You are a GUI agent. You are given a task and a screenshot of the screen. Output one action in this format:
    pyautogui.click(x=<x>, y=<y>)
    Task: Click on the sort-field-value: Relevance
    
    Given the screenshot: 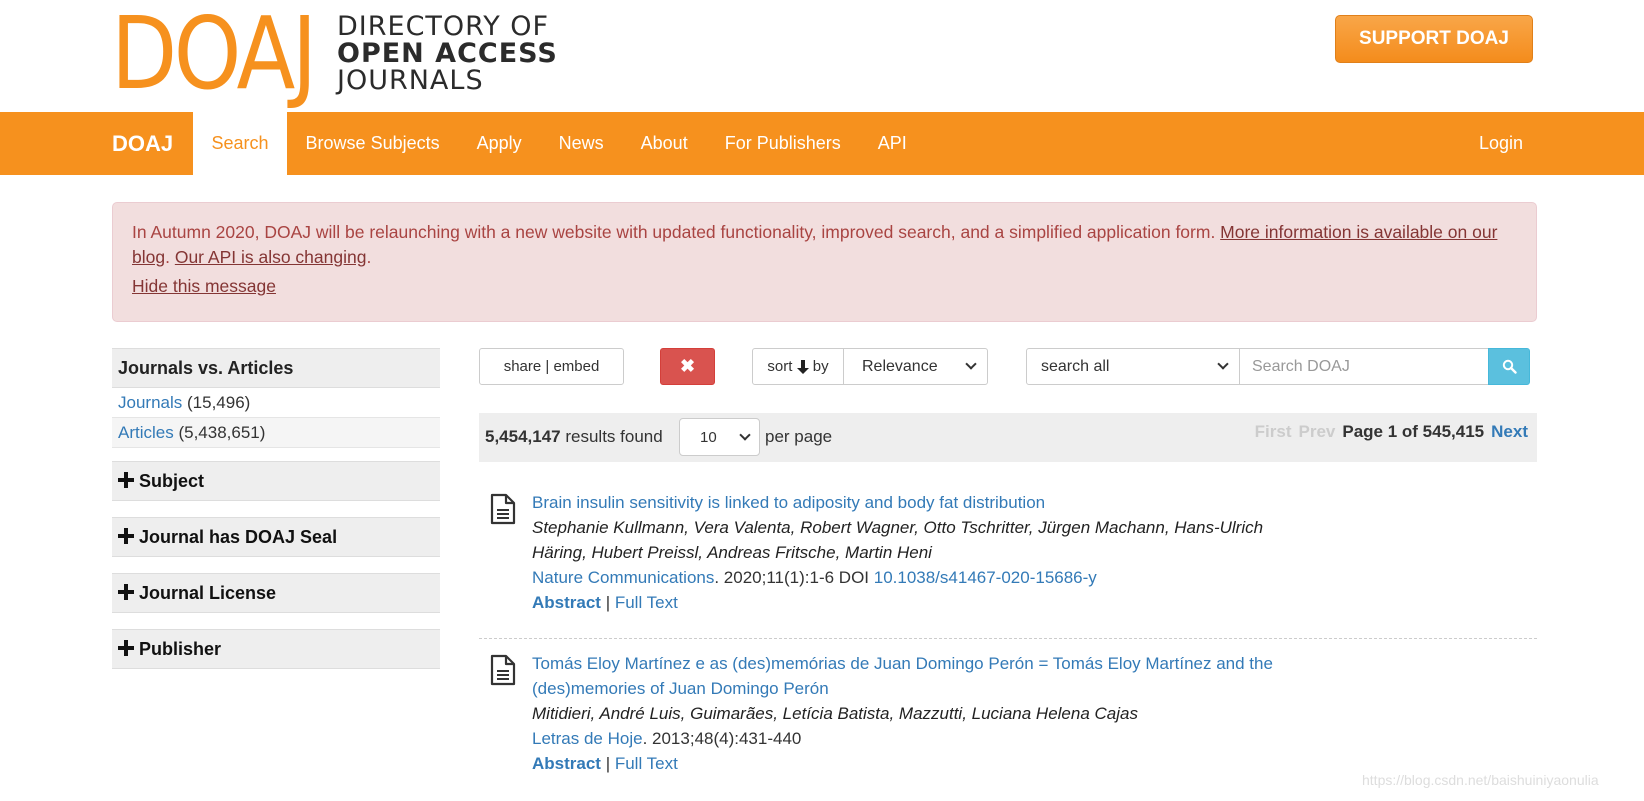 What is the action you would take?
    pyautogui.click(x=900, y=366)
    